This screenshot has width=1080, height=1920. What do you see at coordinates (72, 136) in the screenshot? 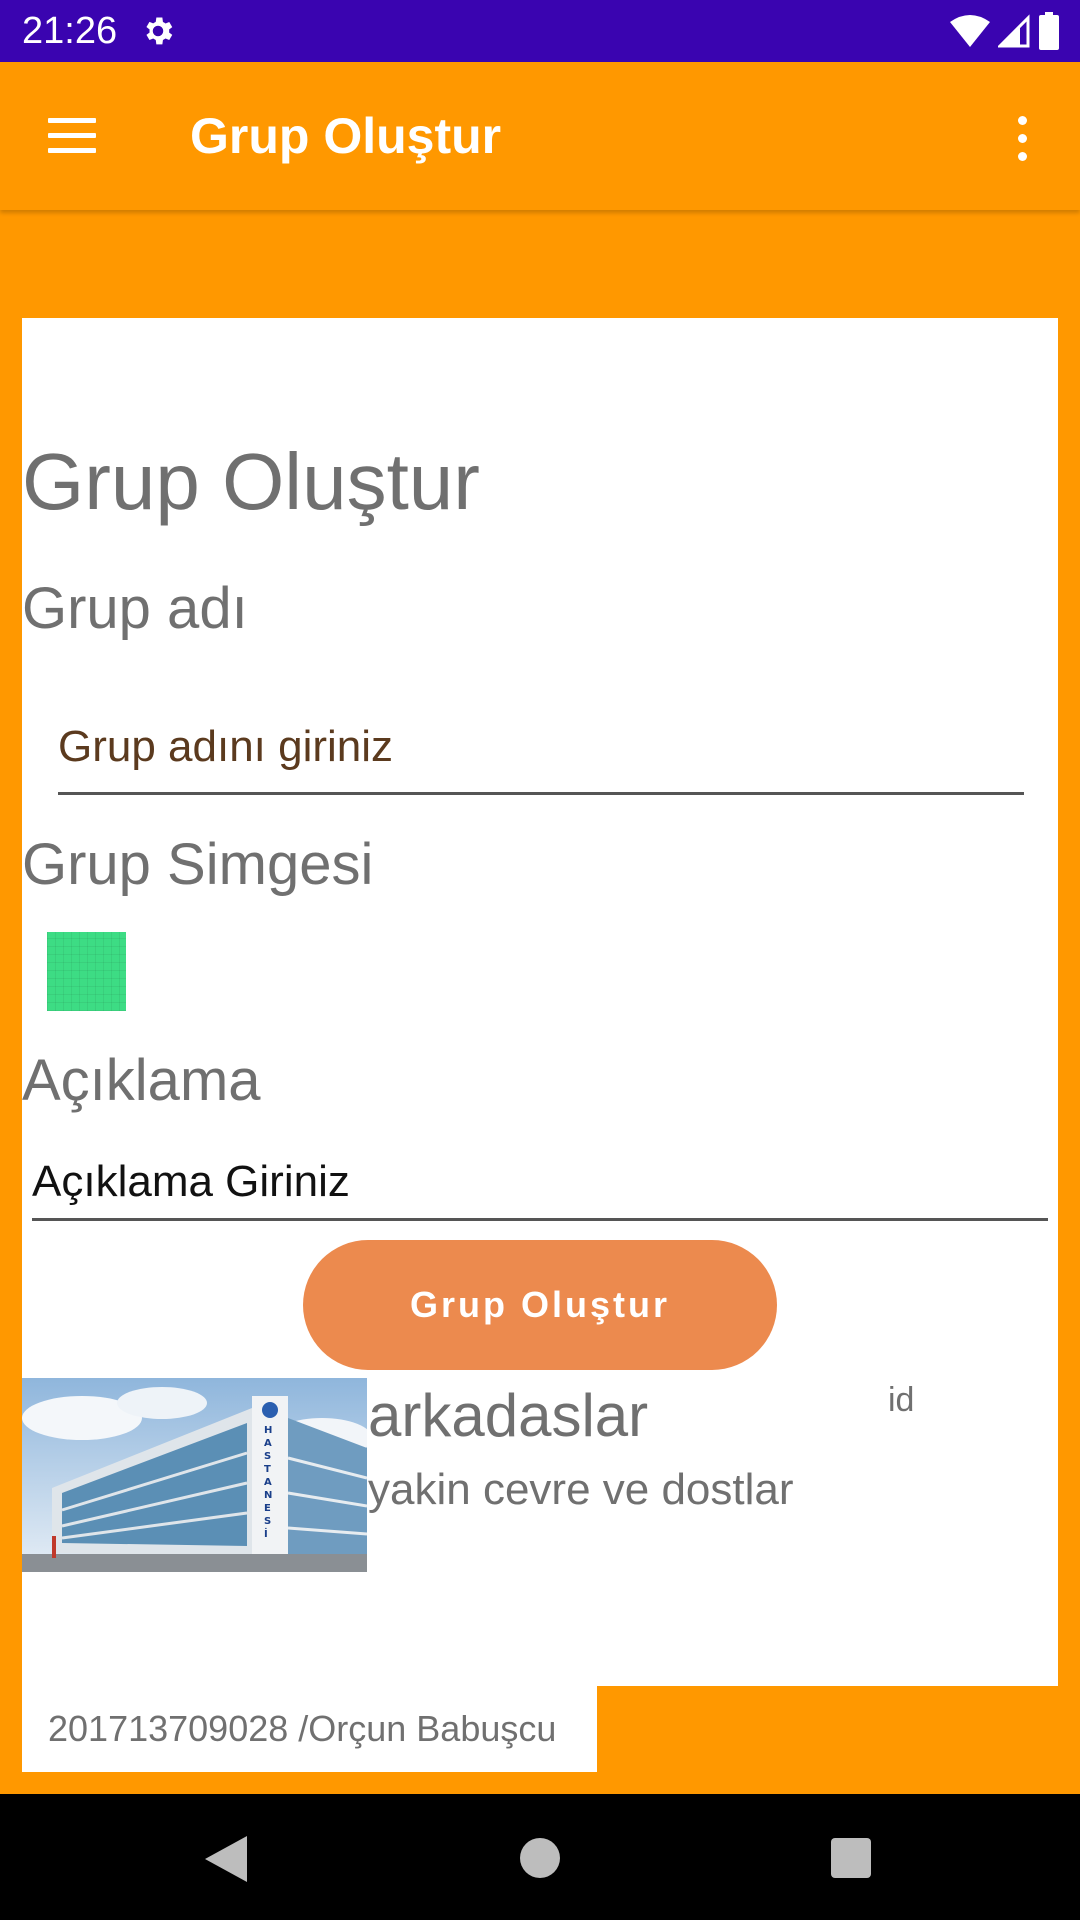
I see `menu-icon` at bounding box center [72, 136].